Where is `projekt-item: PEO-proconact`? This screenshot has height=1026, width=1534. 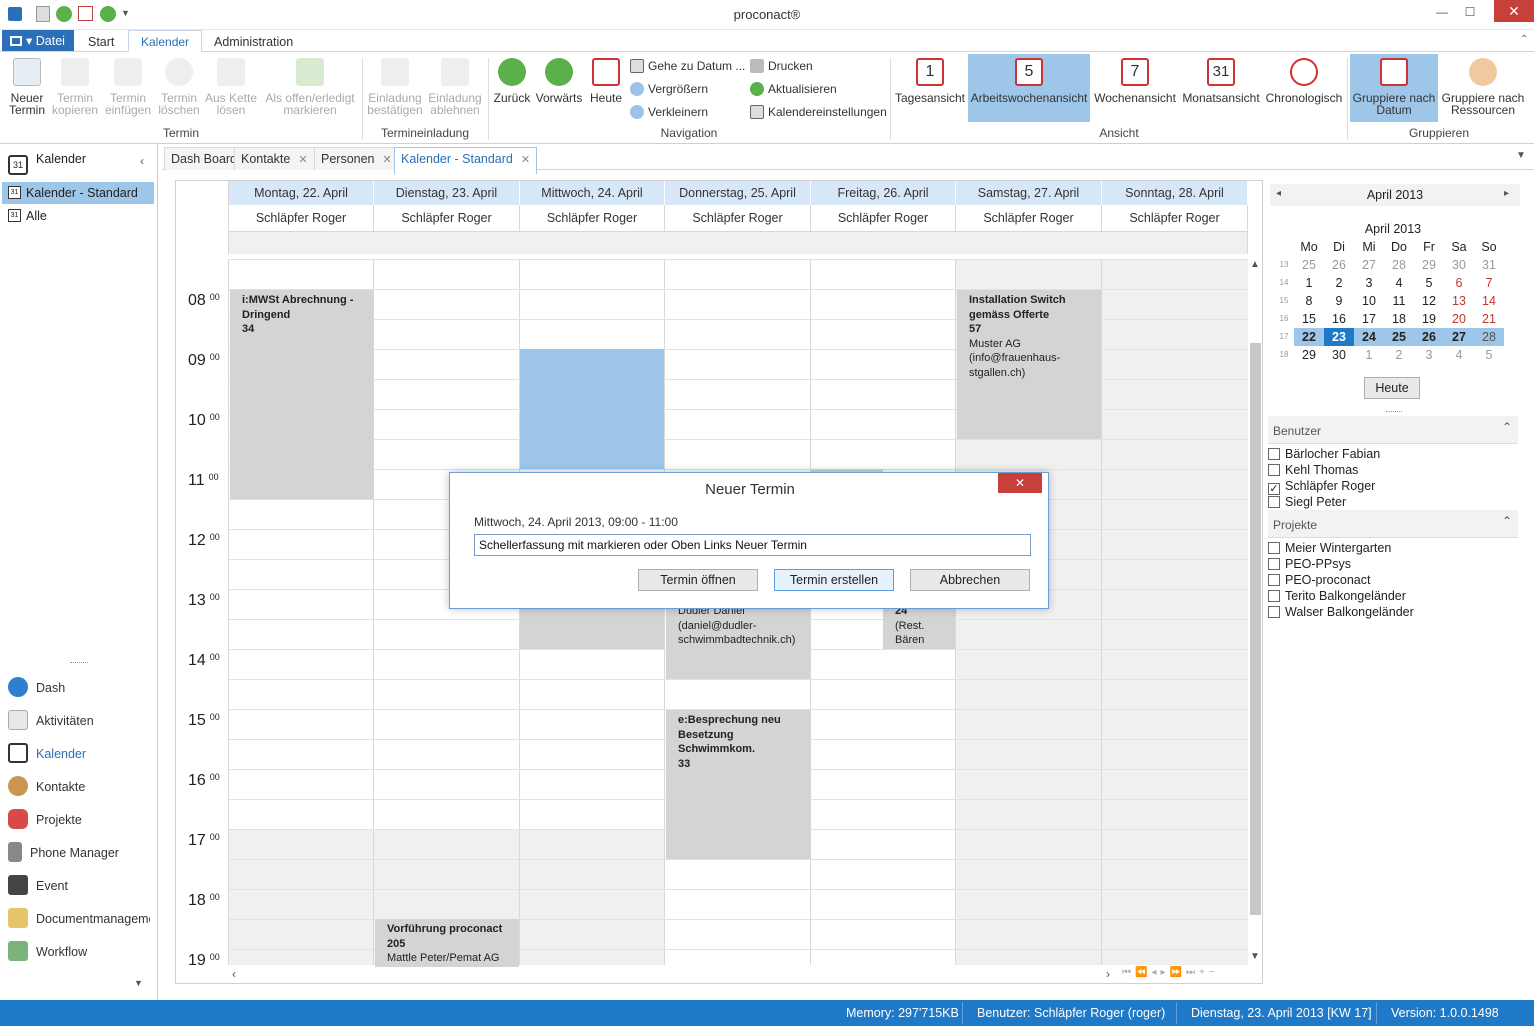
projekt-item: PEO-proconact is located at coordinates (1319, 580).